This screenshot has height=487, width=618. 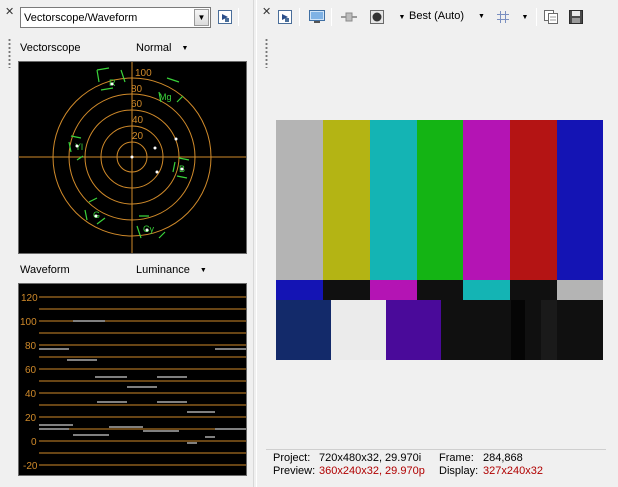 What do you see at coordinates (148, 229) in the screenshot?
I see `target-label: Cy` at bounding box center [148, 229].